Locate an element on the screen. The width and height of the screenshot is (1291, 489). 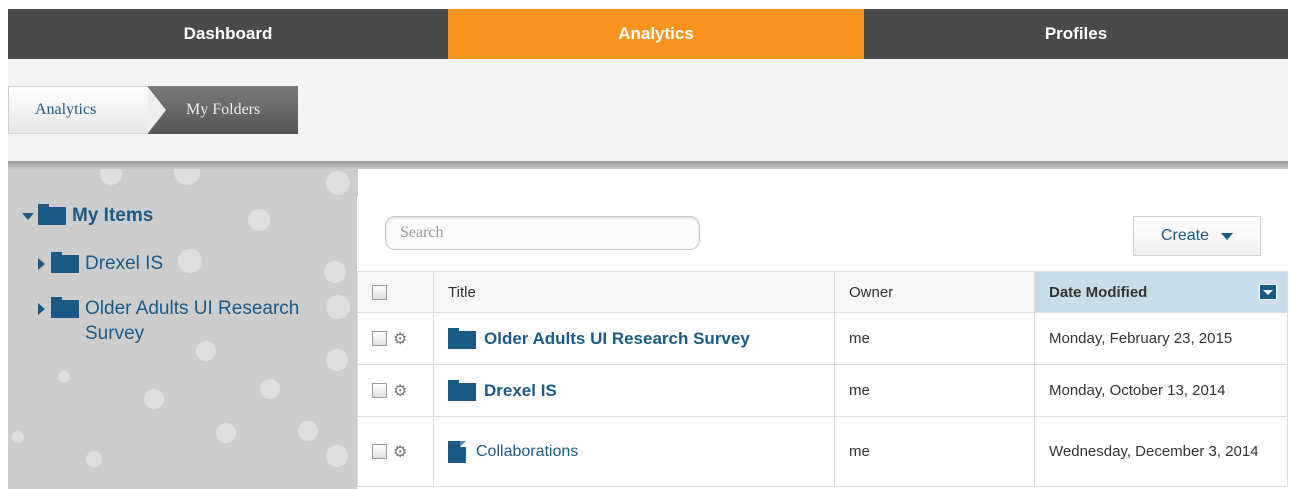
tree-item-label: My Items is located at coordinates (113, 215).